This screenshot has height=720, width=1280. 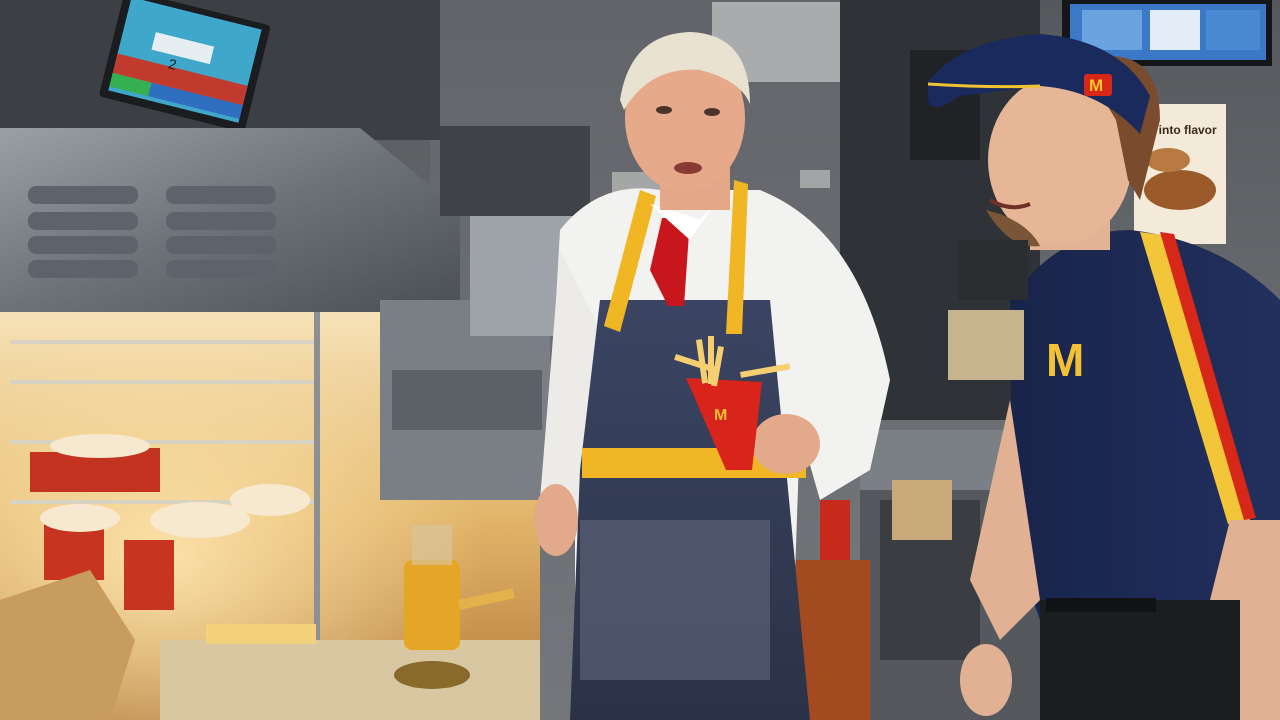 I want to click on condiment-boxes, so click(x=922, y=510).